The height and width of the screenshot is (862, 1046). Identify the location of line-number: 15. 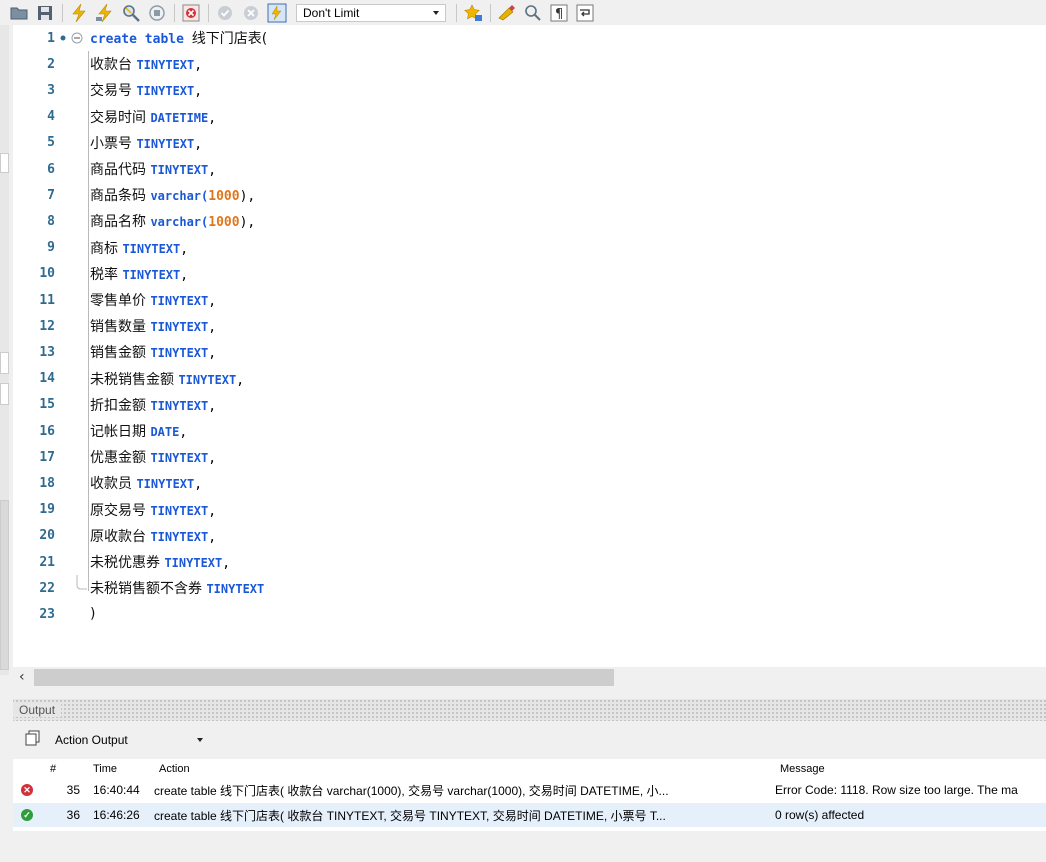
(47, 405).